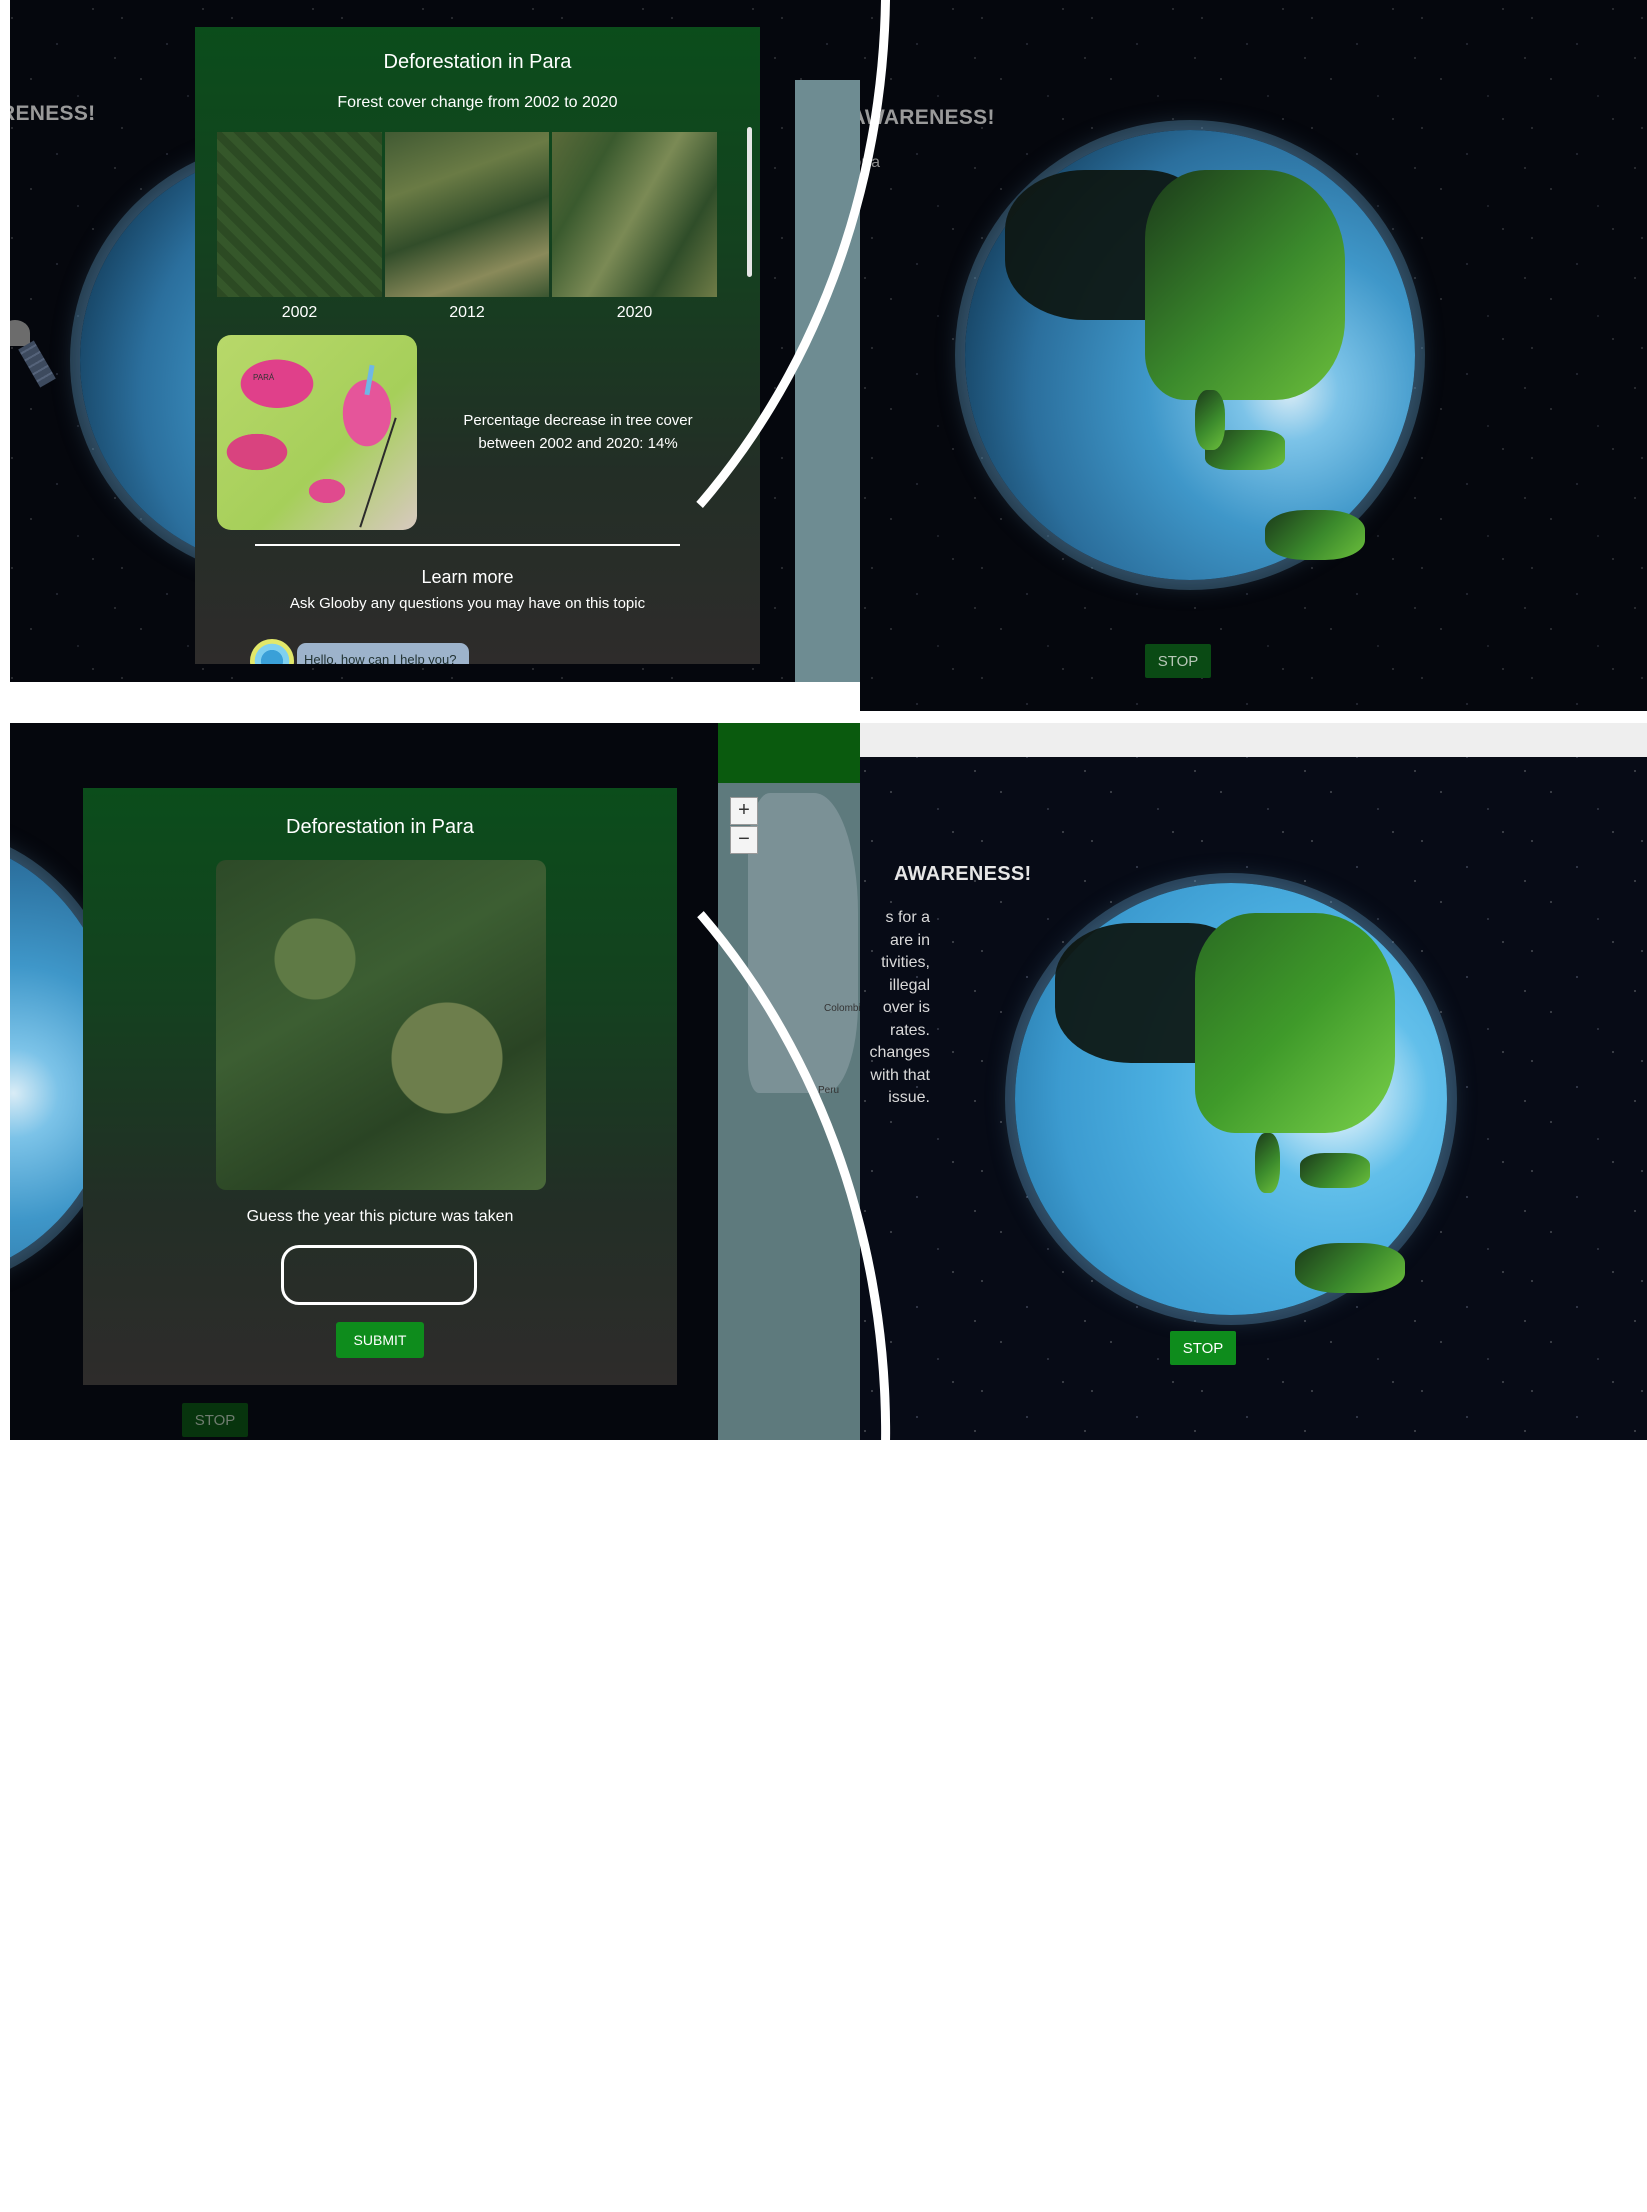 This screenshot has height=2212, width=1647. Describe the element at coordinates (744, 811) in the screenshot. I see `zoom-in-button: +` at that location.